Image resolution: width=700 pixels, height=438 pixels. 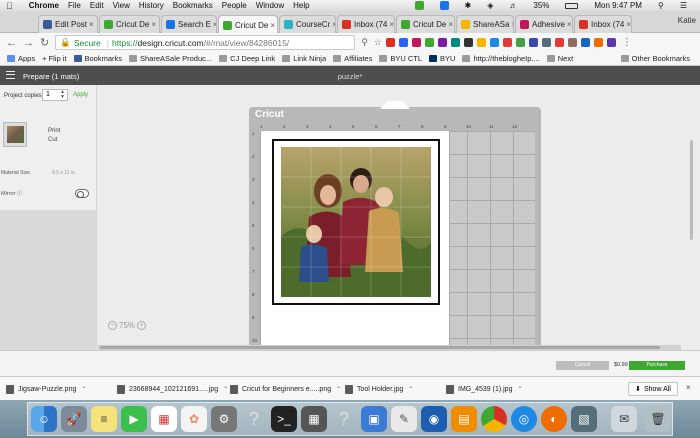 I want to click on copies-stepper-icon: ▲ ▼, so click(x=62, y=95).